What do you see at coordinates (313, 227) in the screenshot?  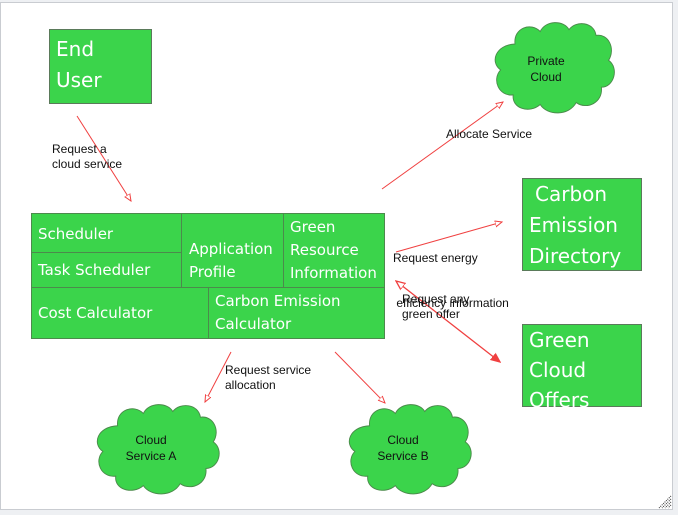 I see `green-resource-line1: Green` at bounding box center [313, 227].